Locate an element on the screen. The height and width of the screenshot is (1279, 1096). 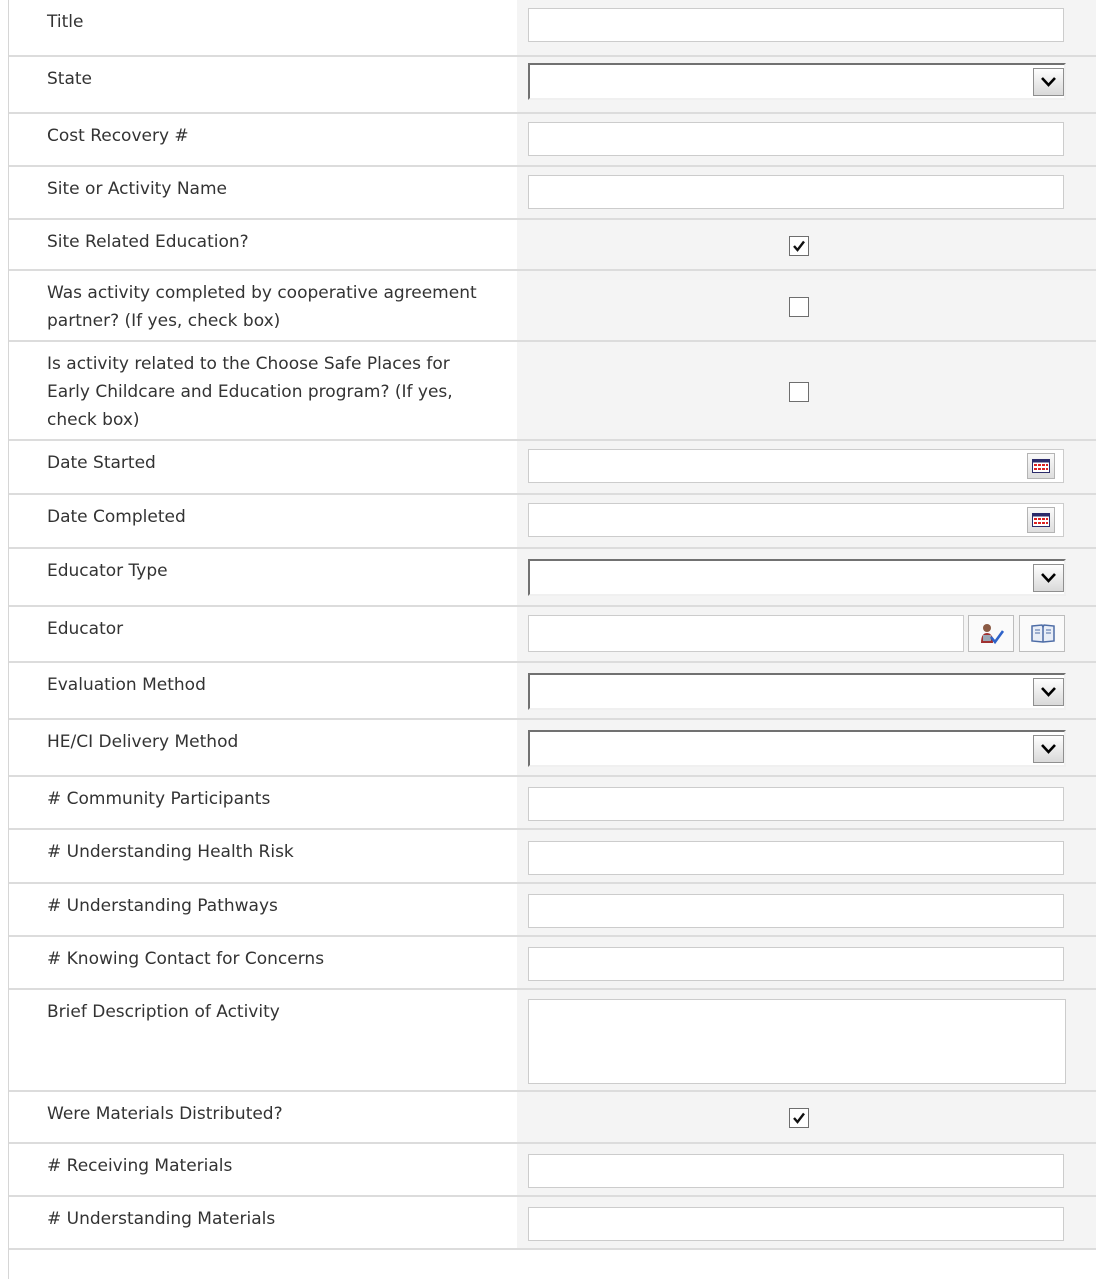
site-name-label: Site or Activity Name is located at coordinates (137, 189).